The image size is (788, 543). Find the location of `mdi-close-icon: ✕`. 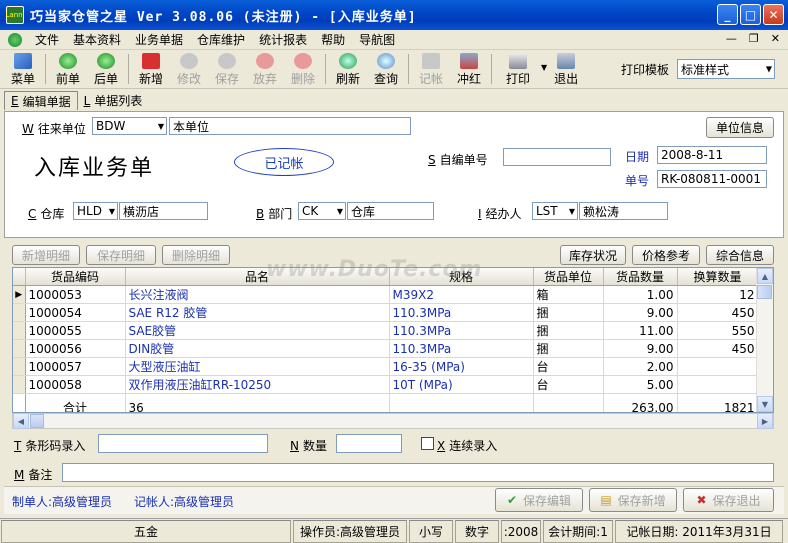

mdi-close-icon: ✕ is located at coordinates (775, 38).